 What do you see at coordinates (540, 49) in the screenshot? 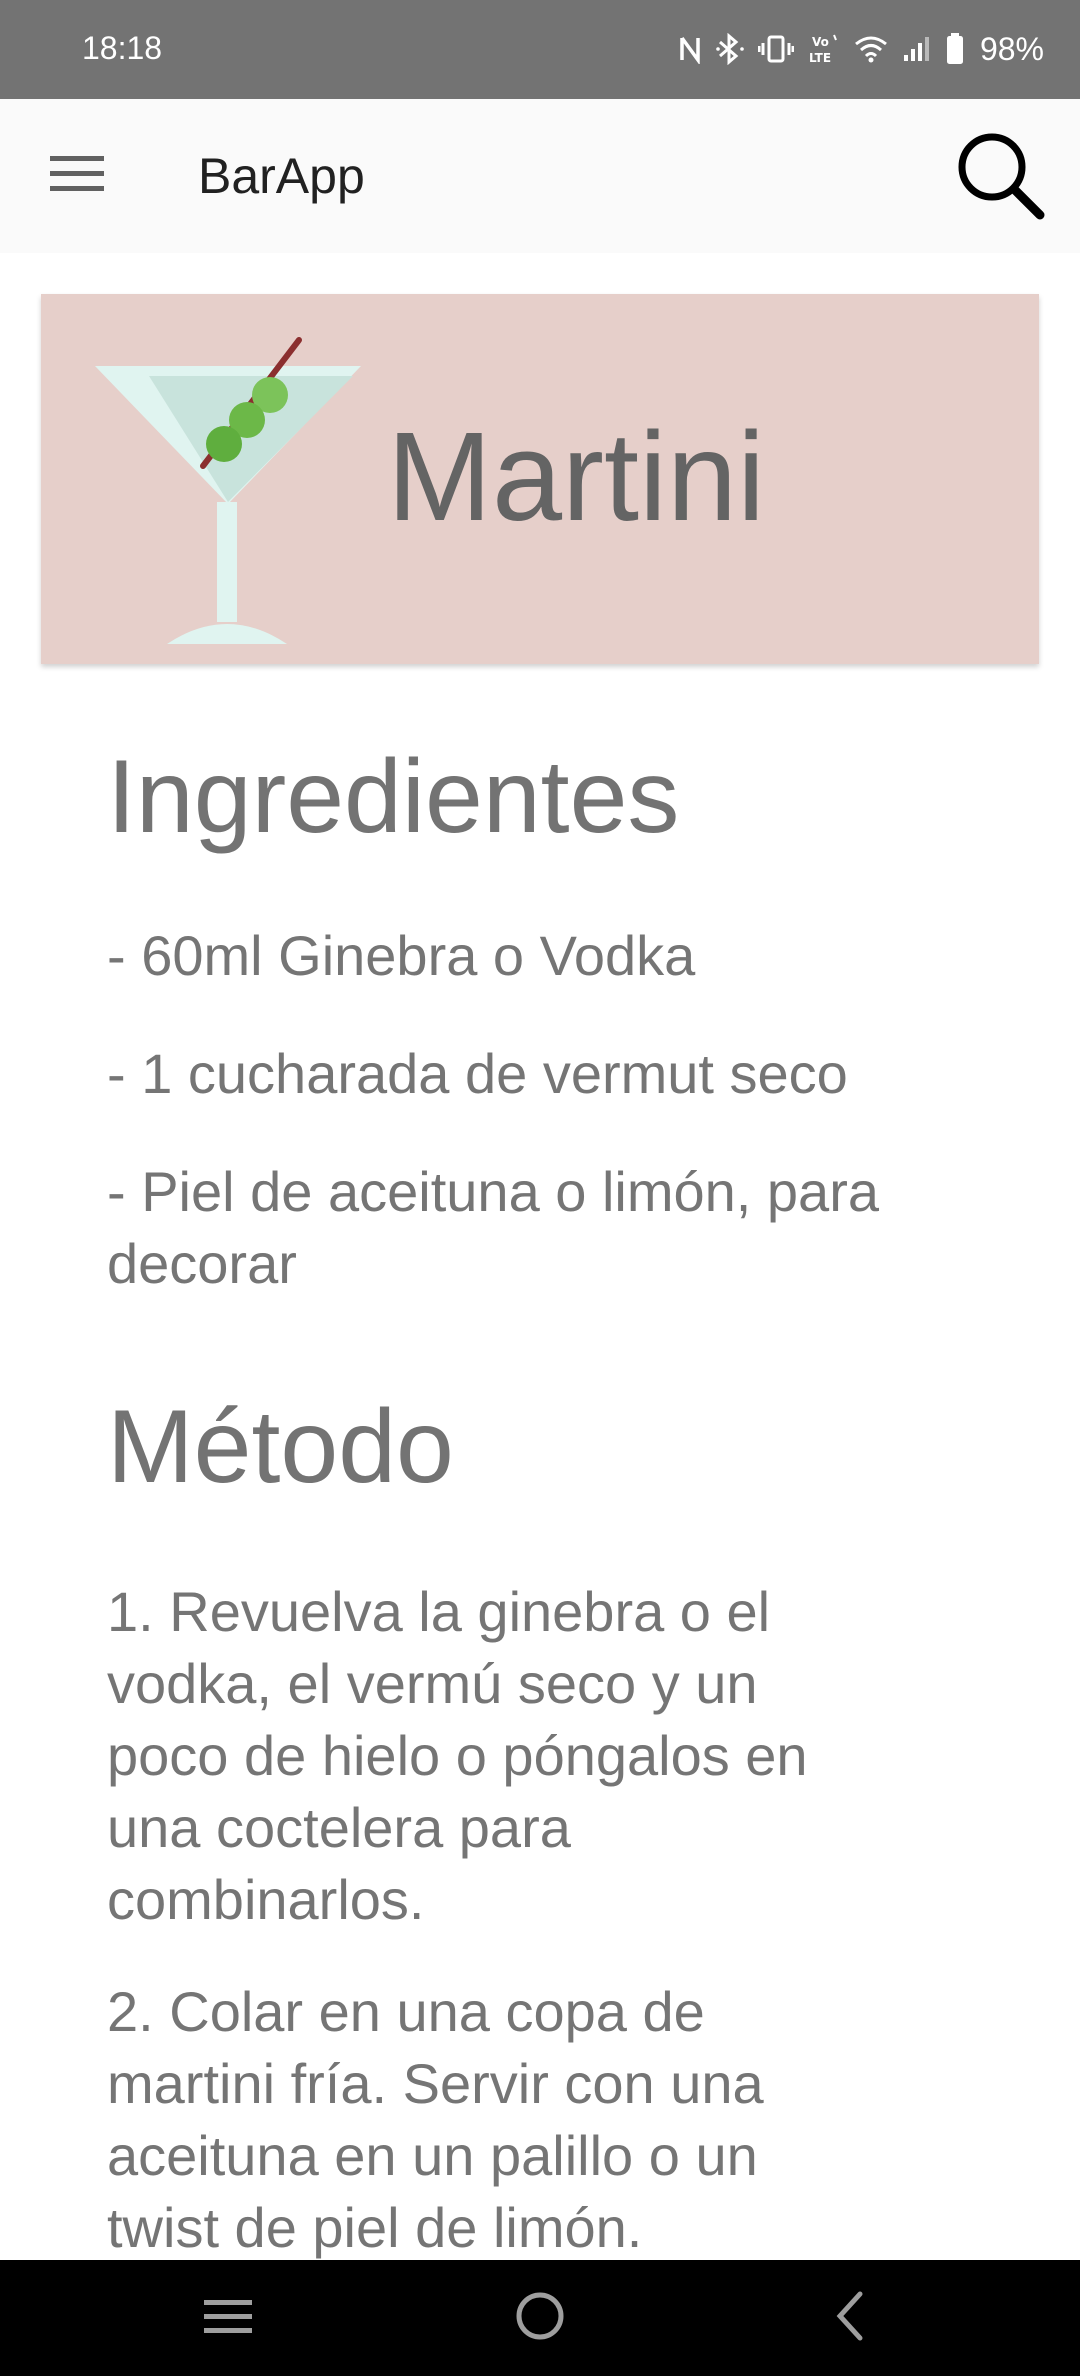
I see `status-bar: 18:18 Vo LTE 98%` at bounding box center [540, 49].